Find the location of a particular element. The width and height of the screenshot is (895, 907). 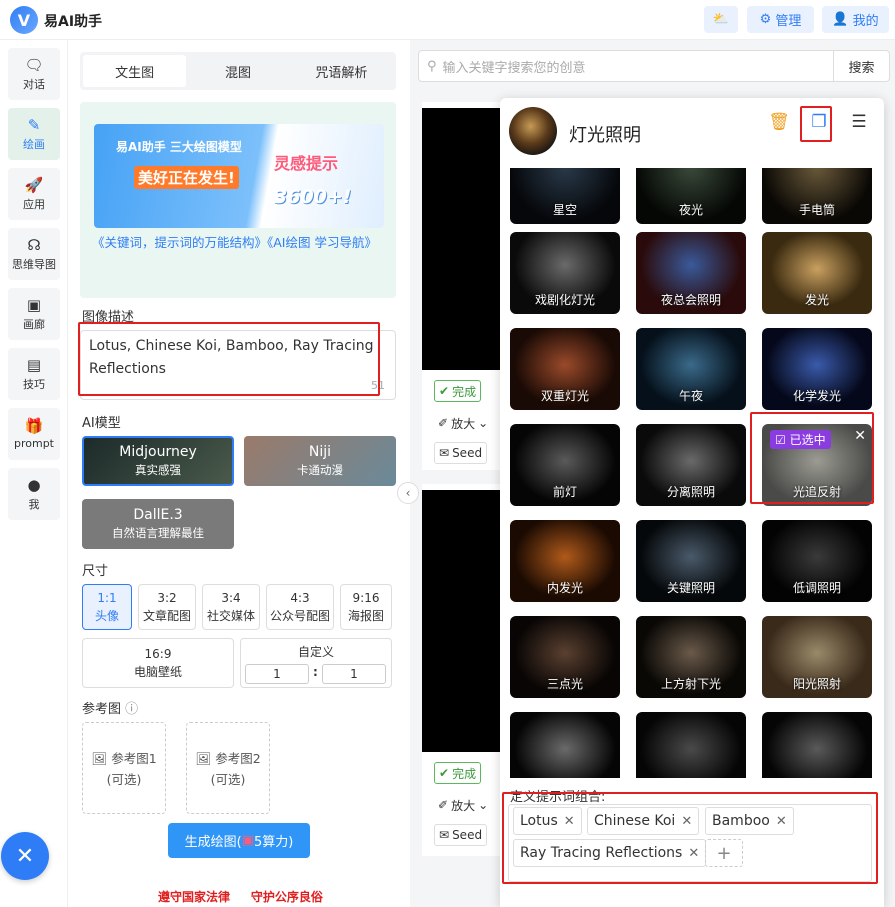

thumb-starry: 星空 is located at coordinates (565, 196).